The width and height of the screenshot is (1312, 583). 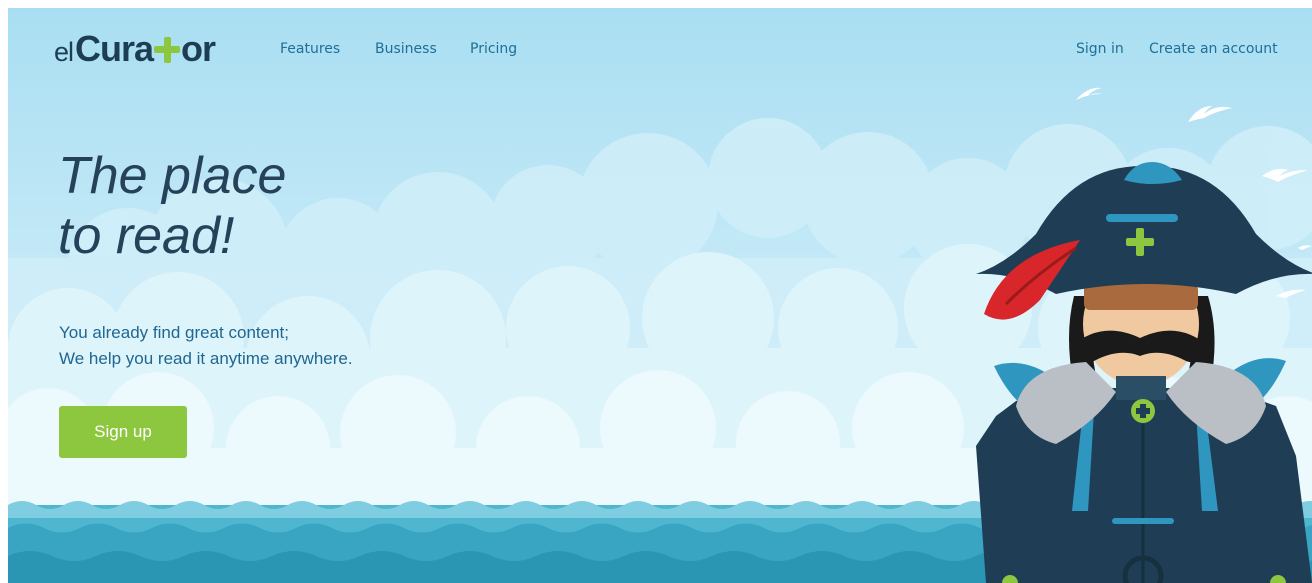 What do you see at coordinates (167, 50) in the screenshot?
I see `plus-icon` at bounding box center [167, 50].